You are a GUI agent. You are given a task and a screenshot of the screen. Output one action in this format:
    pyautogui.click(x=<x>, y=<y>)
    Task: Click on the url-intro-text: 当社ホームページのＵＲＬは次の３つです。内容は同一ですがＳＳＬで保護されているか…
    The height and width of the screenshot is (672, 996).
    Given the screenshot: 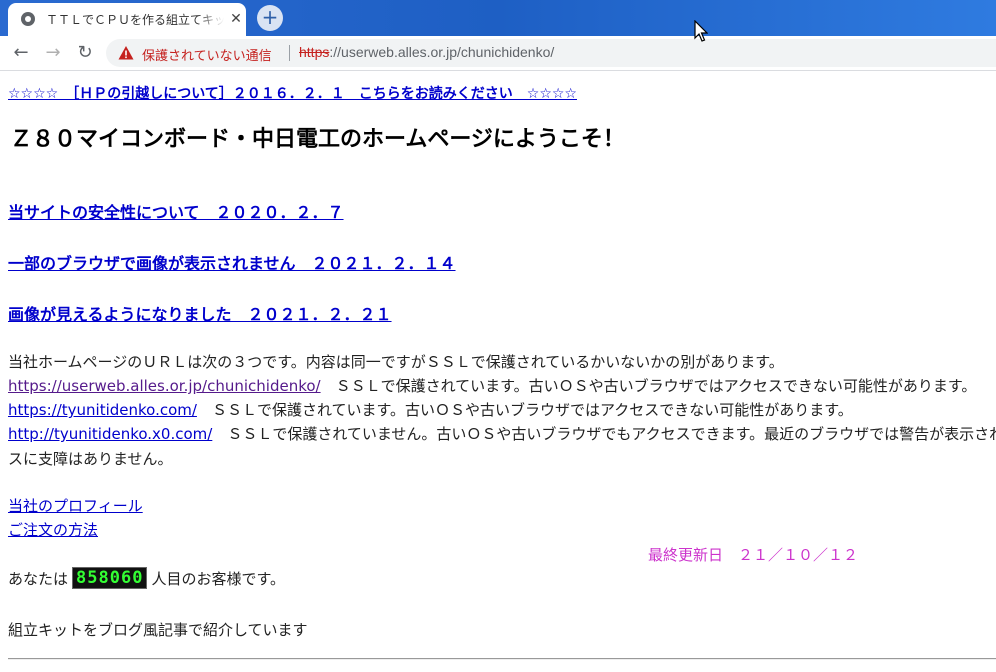 What is the action you would take?
    pyautogui.click(x=396, y=362)
    